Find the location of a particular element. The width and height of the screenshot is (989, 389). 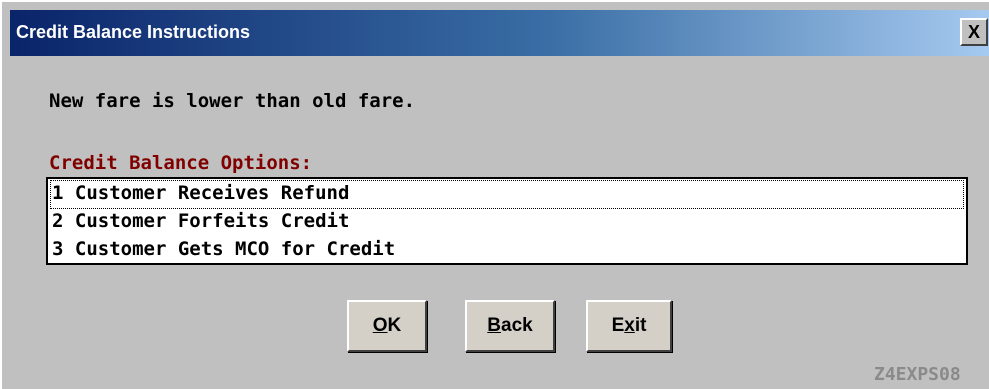

ok-mnemonic: O is located at coordinates (380, 325).